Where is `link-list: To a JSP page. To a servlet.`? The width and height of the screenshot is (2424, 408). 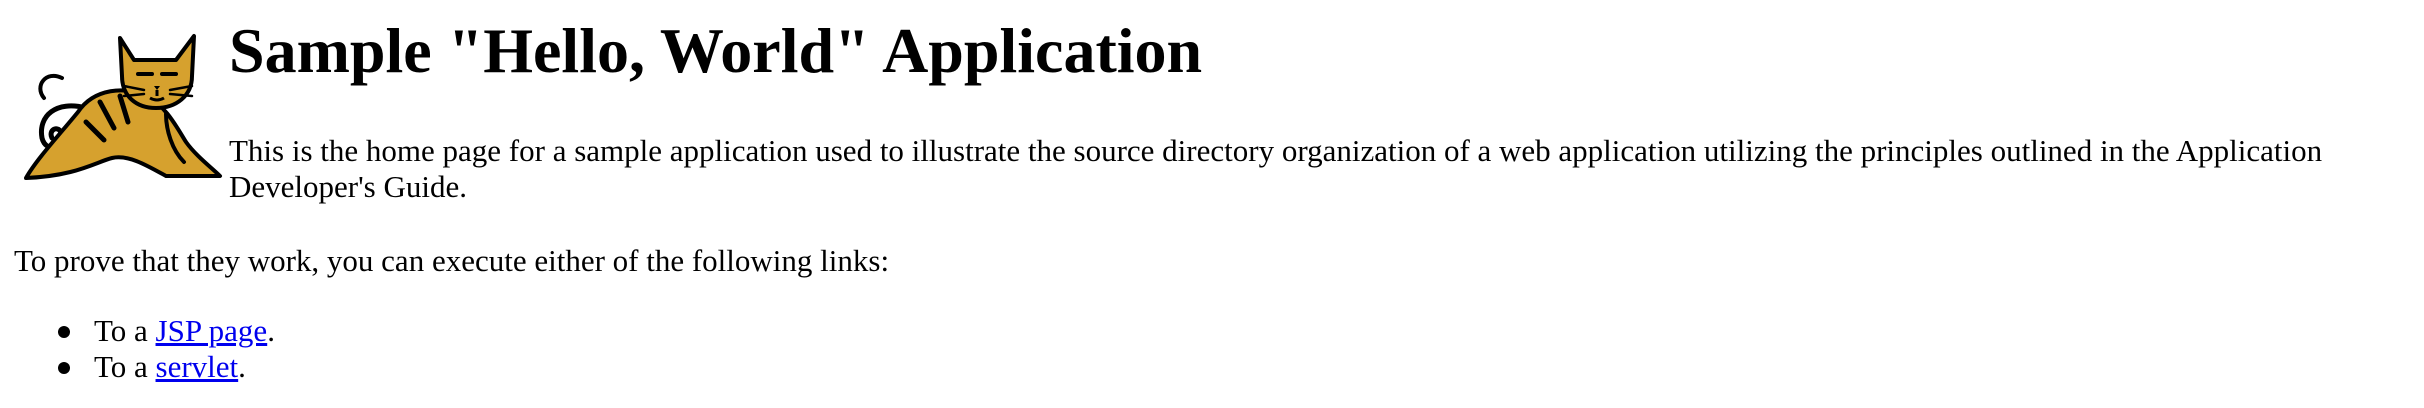 link-list: To a JSP page. To a servlet. is located at coordinates (166, 349).